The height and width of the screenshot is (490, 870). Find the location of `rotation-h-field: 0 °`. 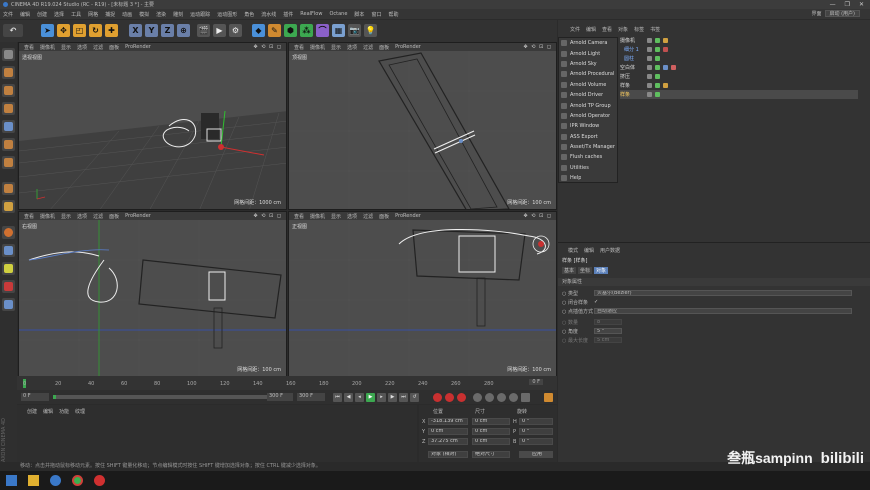

rotation-h-field: 0 ° is located at coordinates (536, 421).